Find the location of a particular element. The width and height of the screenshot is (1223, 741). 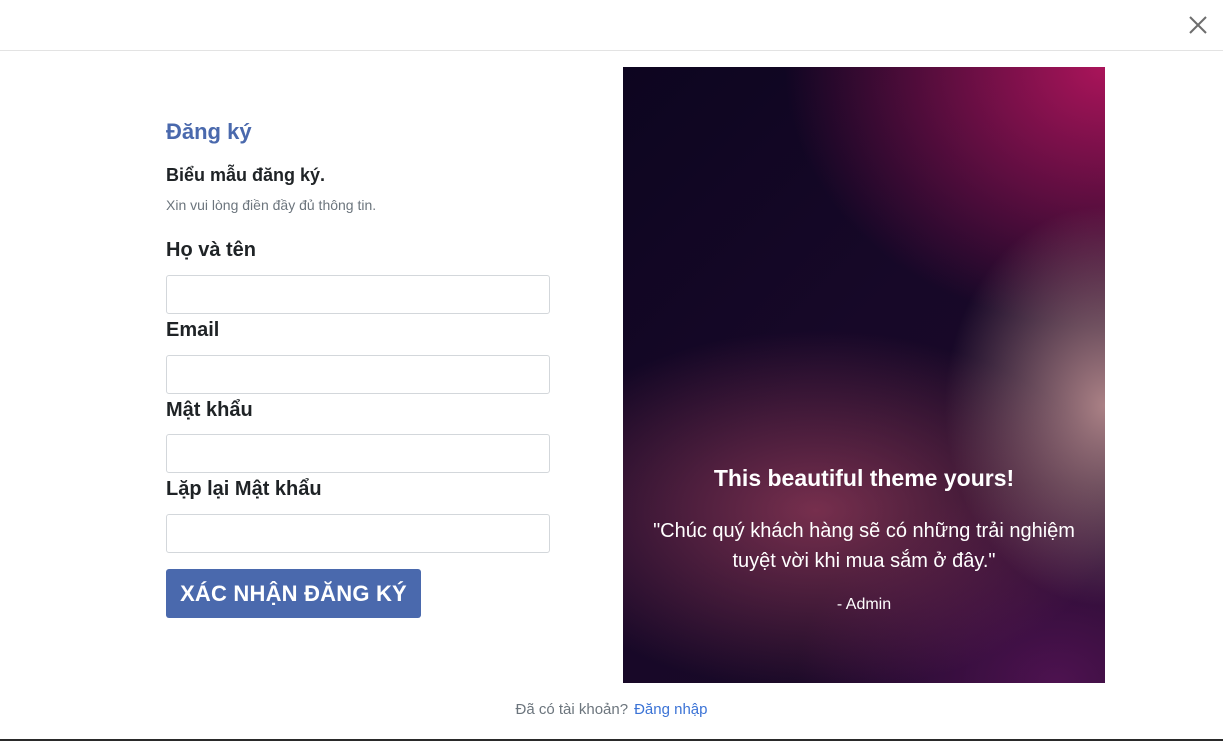

full-name-input is located at coordinates (358, 294).